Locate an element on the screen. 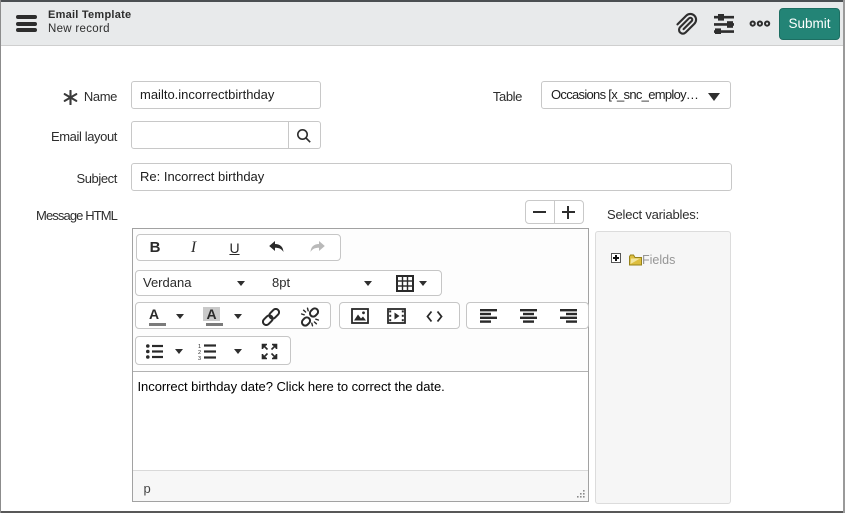 The height and width of the screenshot is (513, 845). svg-text: 3 is located at coordinates (199, 358).